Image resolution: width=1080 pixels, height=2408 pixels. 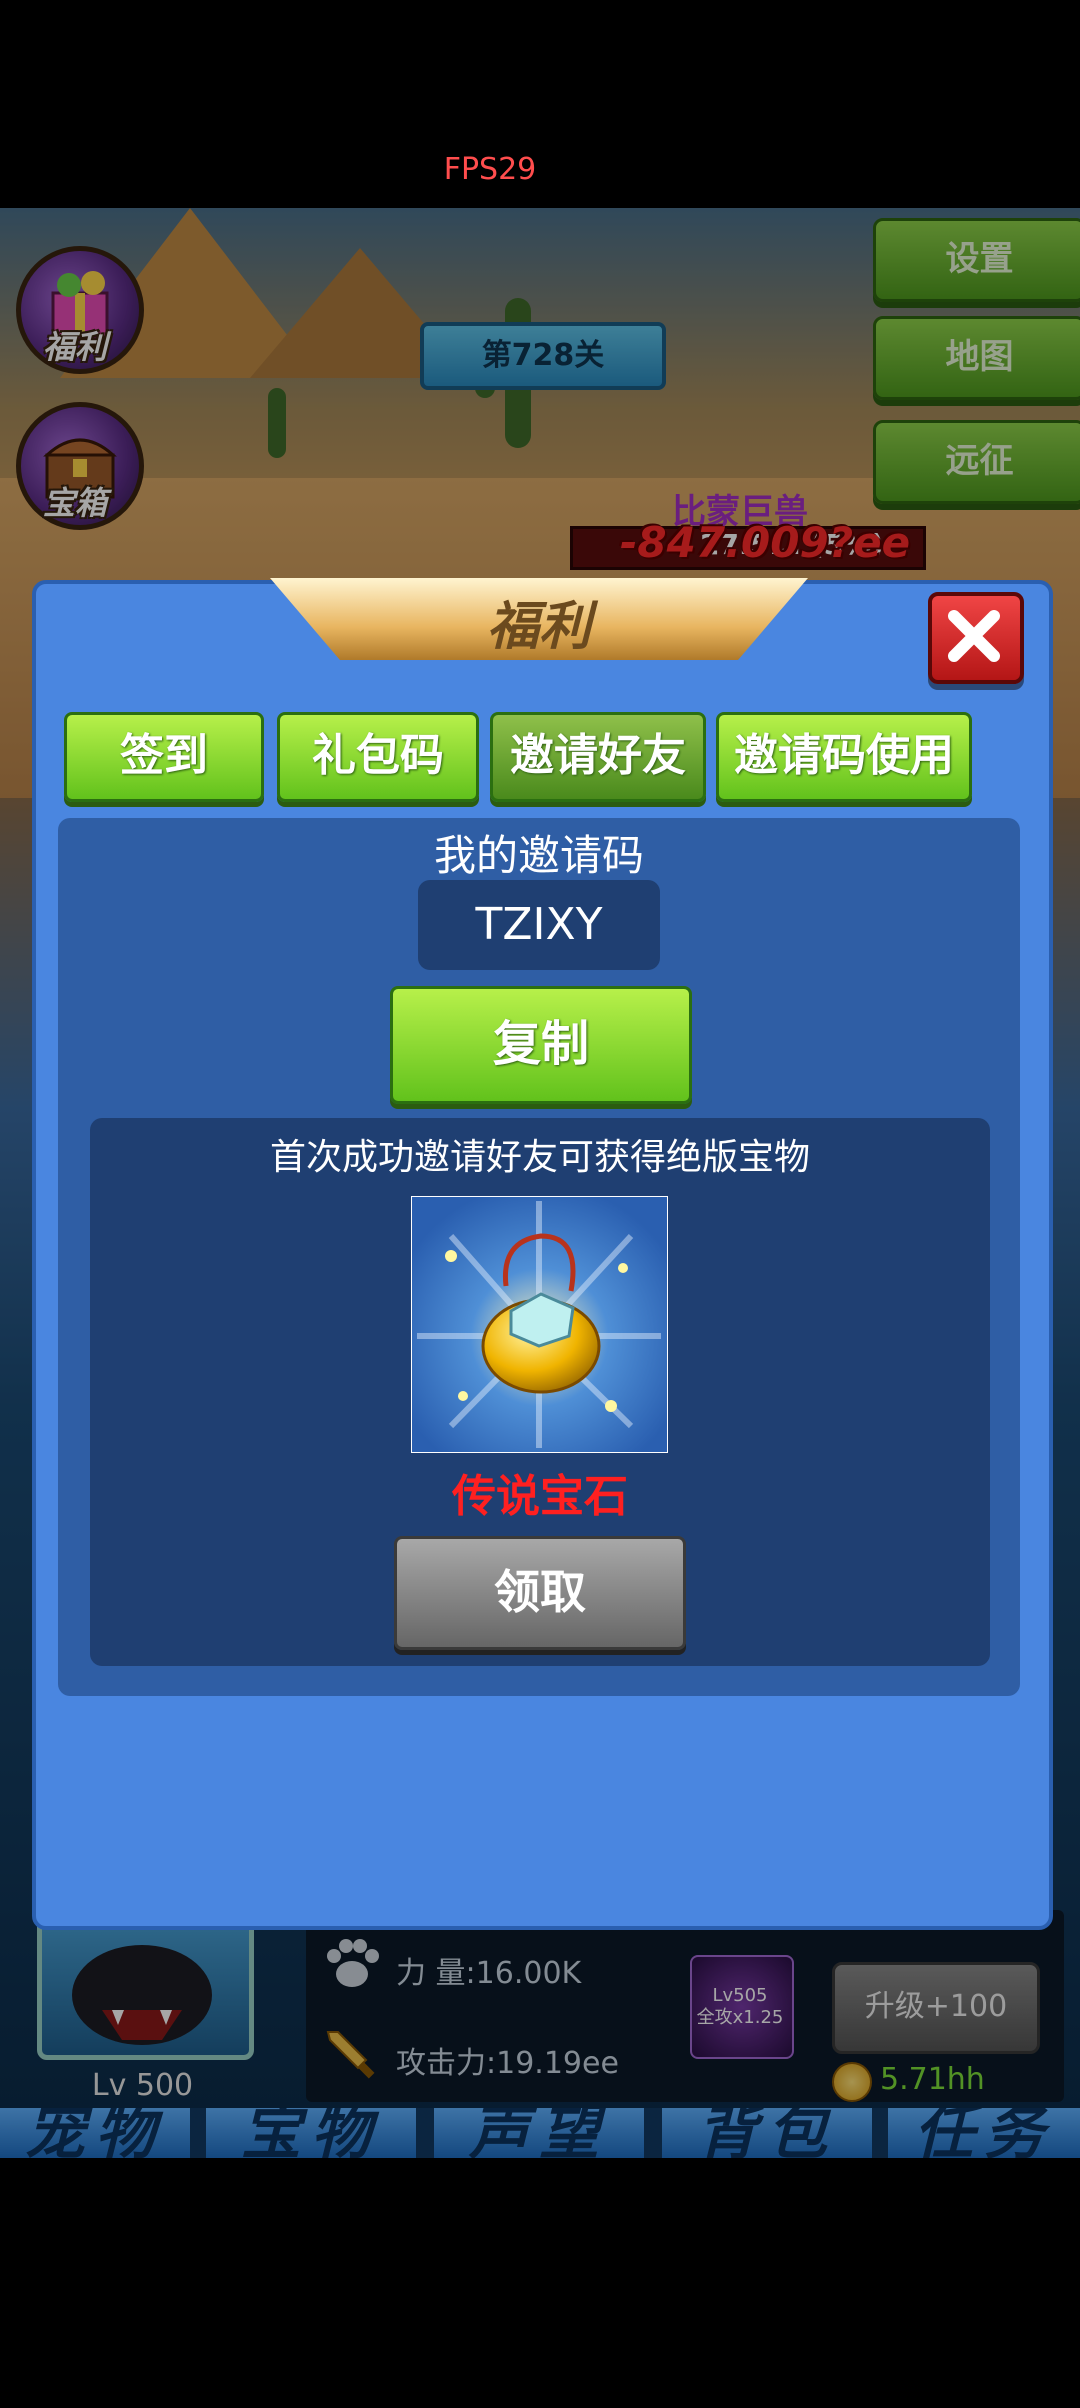 I want to click on gem-icon, so click(x=539, y=1324).